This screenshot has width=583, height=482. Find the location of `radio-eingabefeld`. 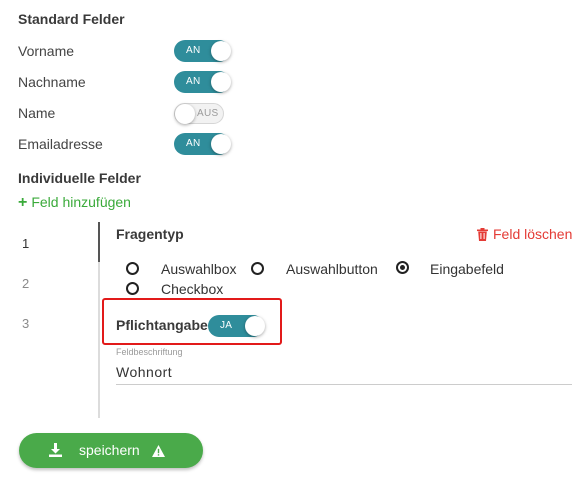

radio-eingabefeld is located at coordinates (402, 267).